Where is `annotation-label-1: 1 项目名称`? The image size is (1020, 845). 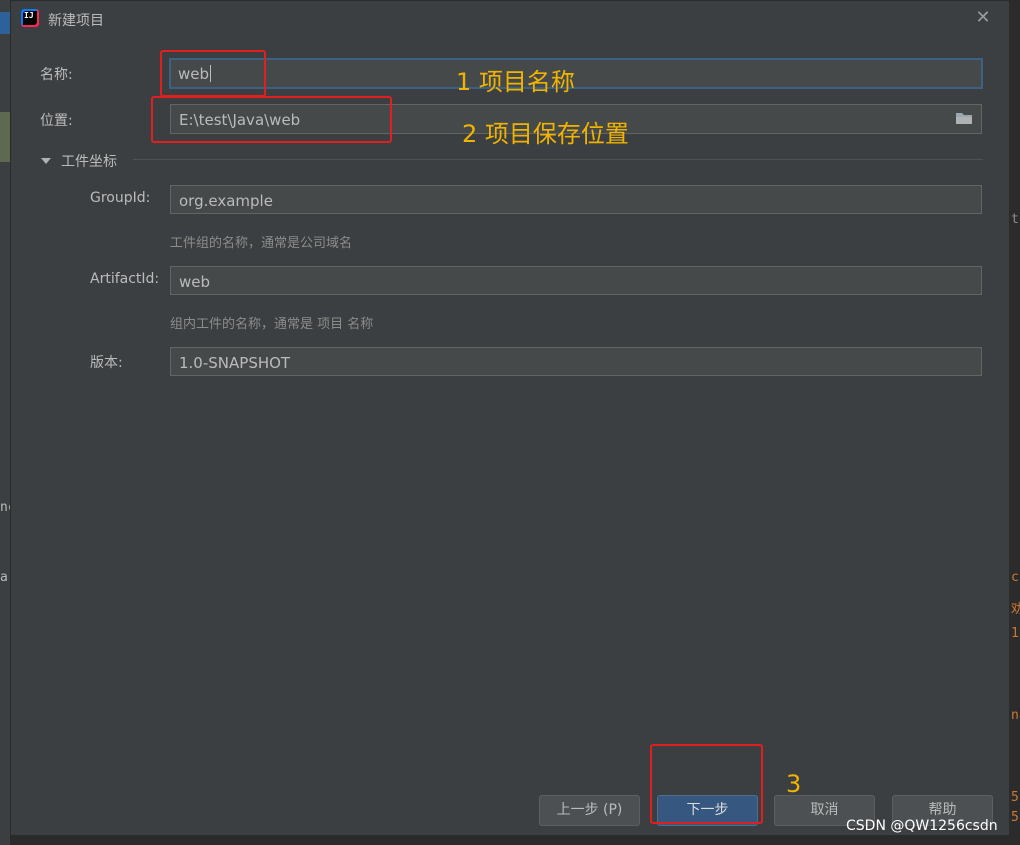
annotation-label-1: 1 项目名称 is located at coordinates (515, 82).